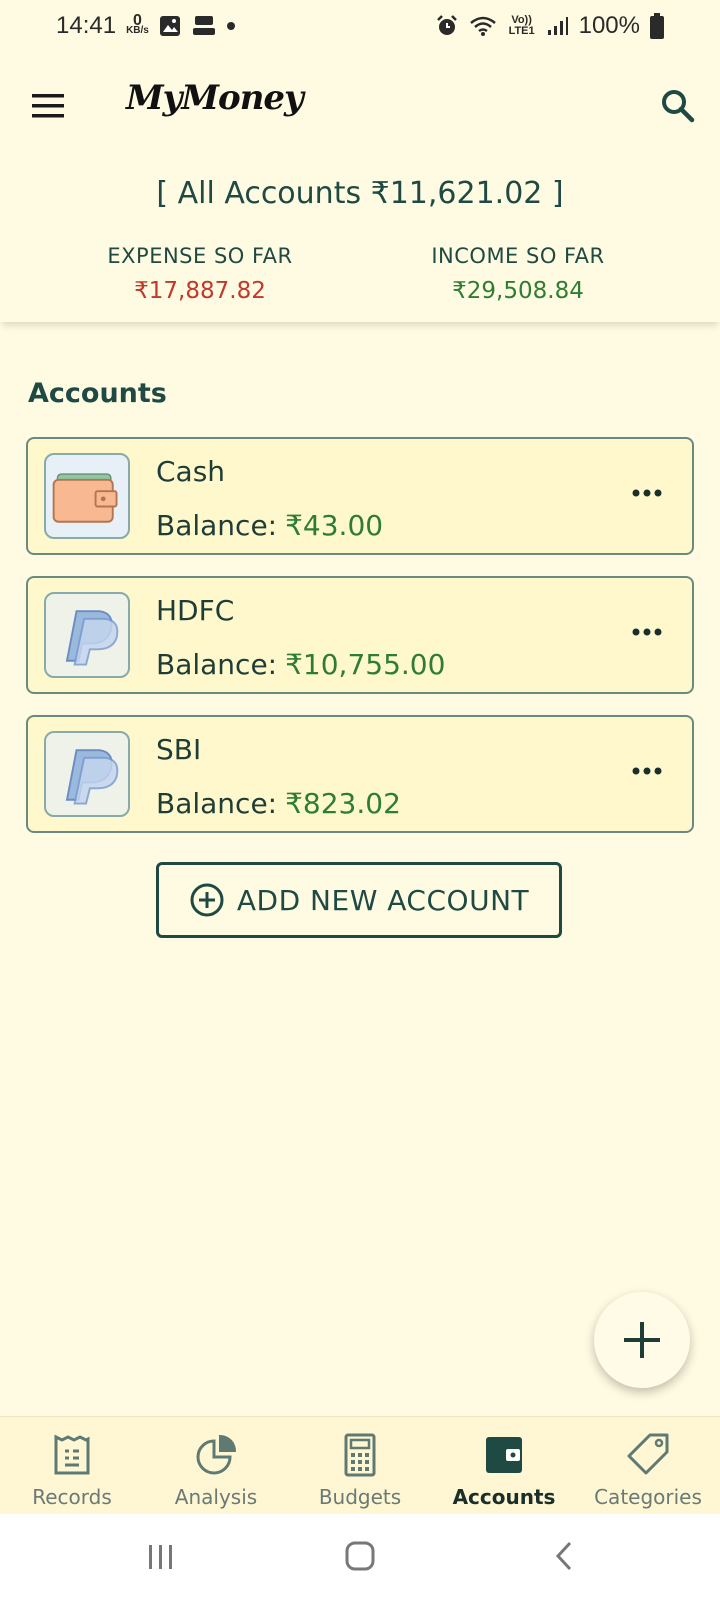 Image resolution: width=720 pixels, height=1600 pixels. Describe the element at coordinates (334, 525) in the screenshot. I see `balance-amount: ₹43.00` at that location.